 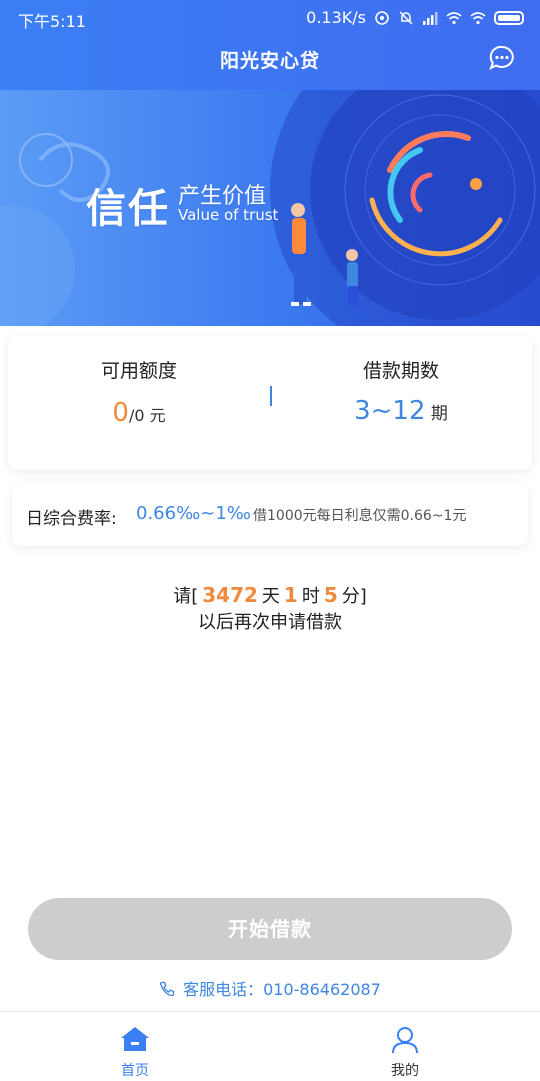 I want to click on signal-icon, so click(x=430, y=18).